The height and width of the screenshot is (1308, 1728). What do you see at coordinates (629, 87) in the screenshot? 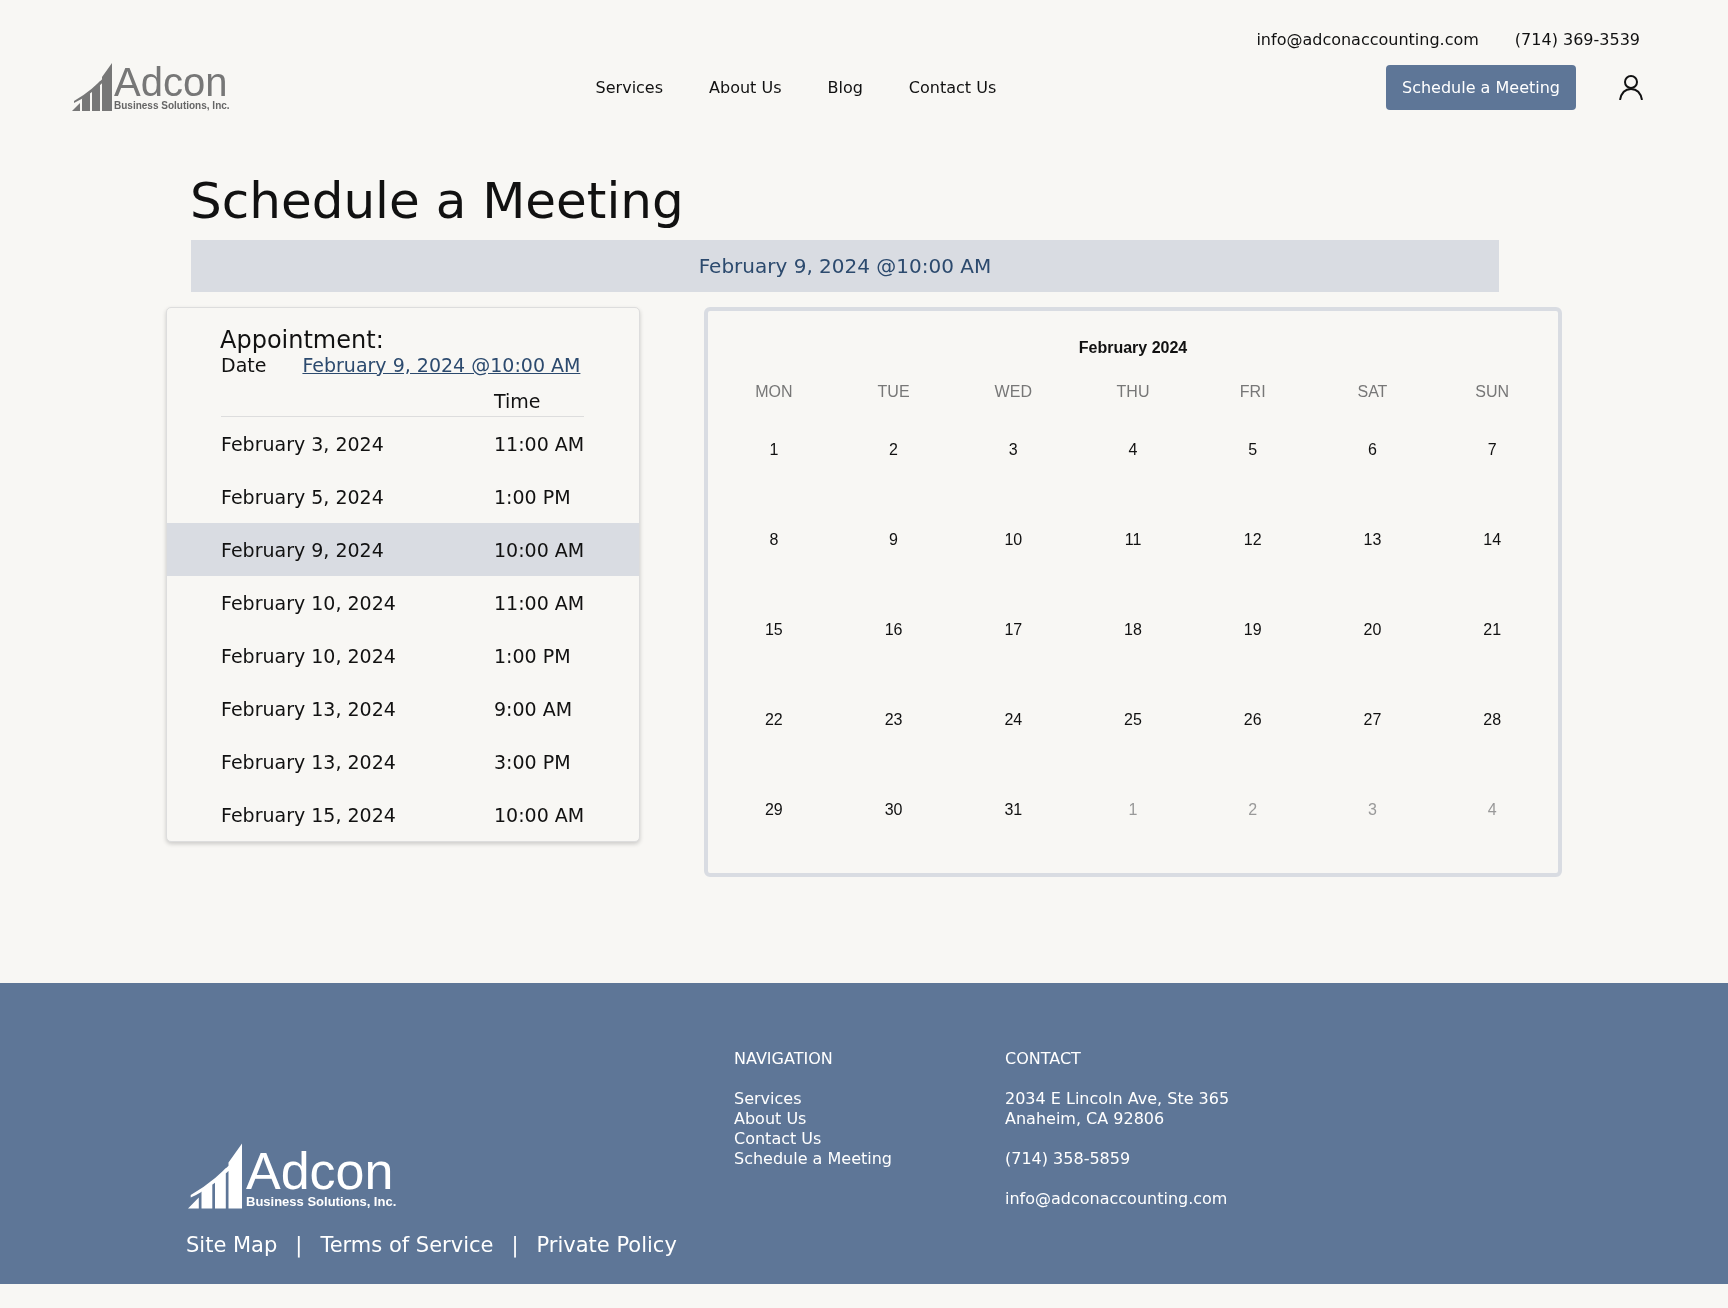
I see `nav-link: Services` at bounding box center [629, 87].